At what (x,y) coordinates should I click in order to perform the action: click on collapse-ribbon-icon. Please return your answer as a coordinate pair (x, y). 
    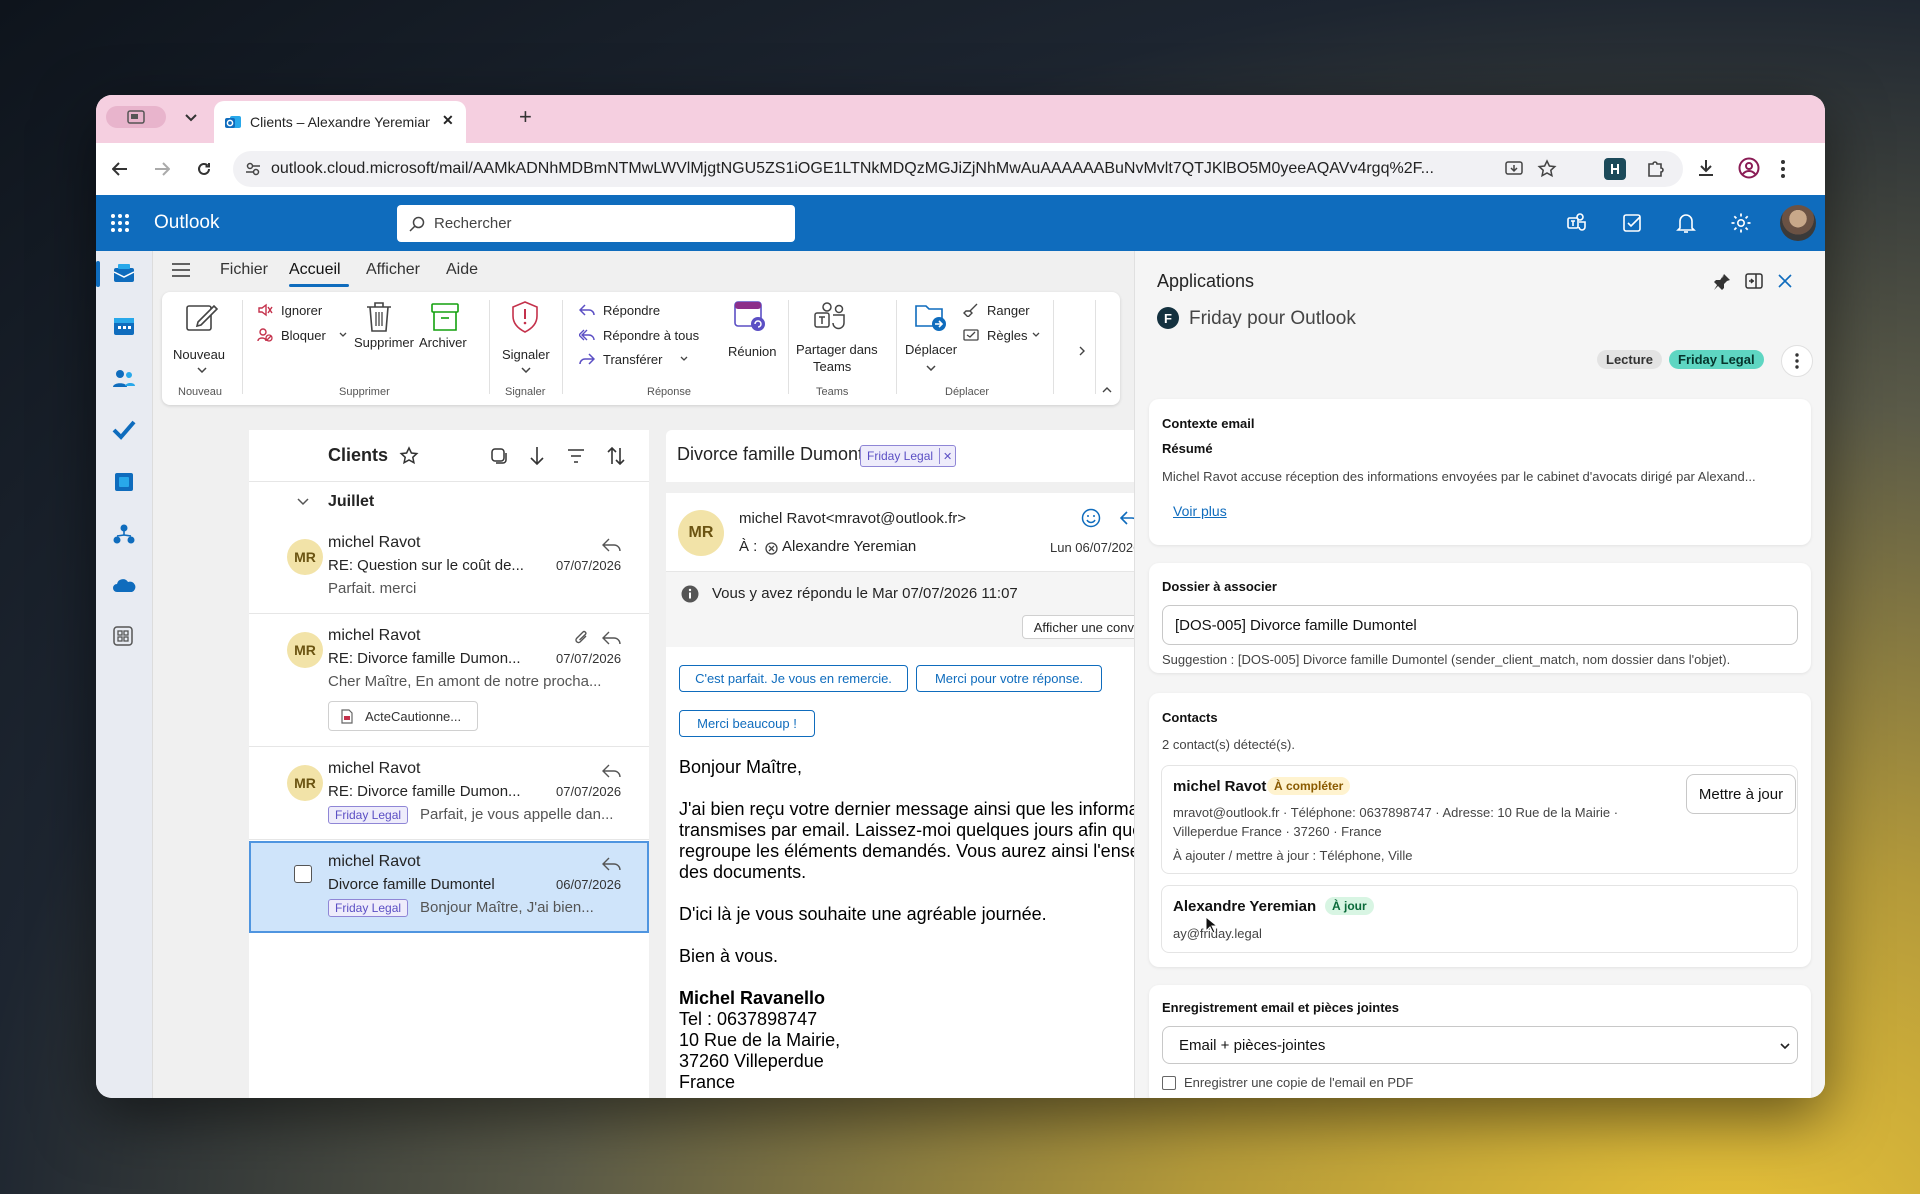
    Looking at the image, I should click on (1107, 390).